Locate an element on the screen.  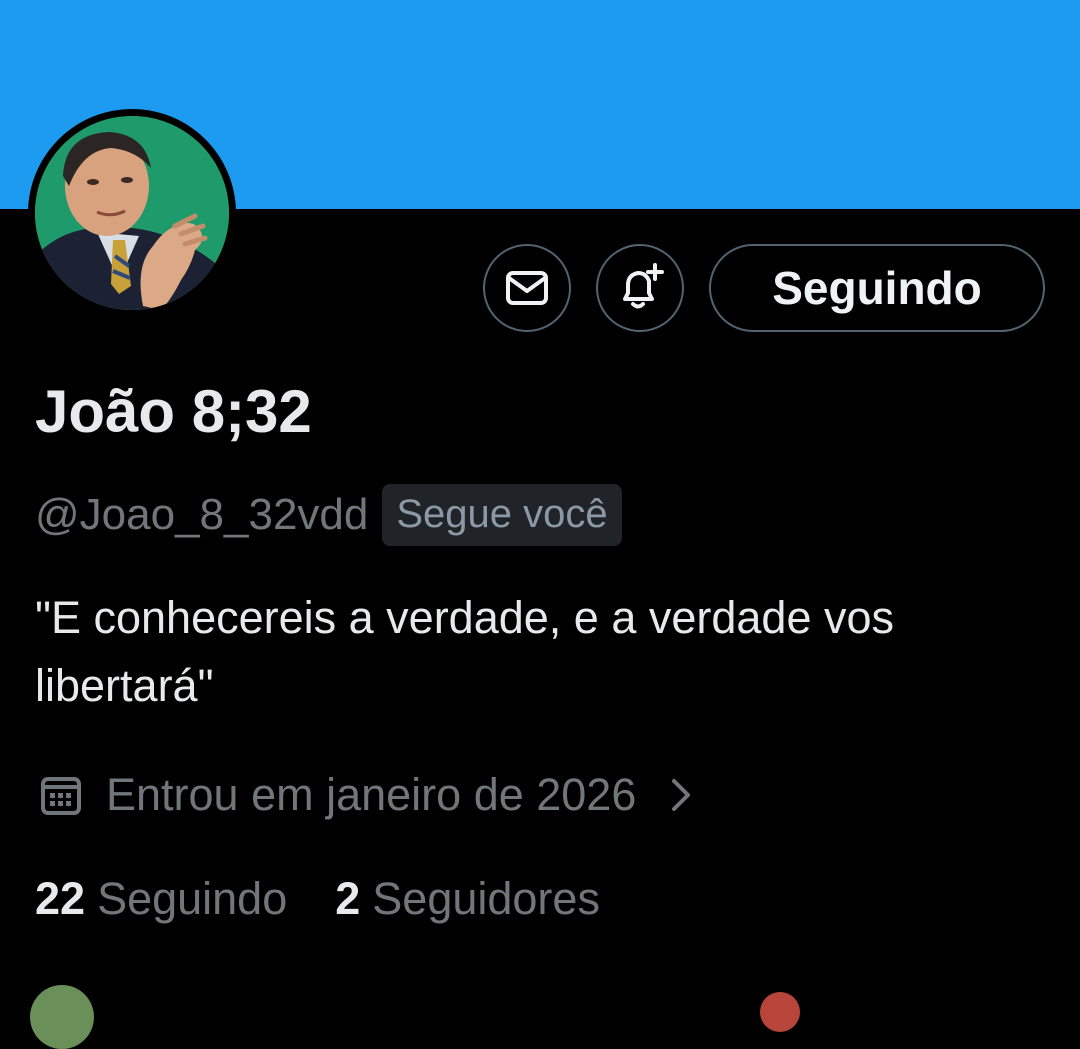
following-button: Seguindo is located at coordinates (877, 288).